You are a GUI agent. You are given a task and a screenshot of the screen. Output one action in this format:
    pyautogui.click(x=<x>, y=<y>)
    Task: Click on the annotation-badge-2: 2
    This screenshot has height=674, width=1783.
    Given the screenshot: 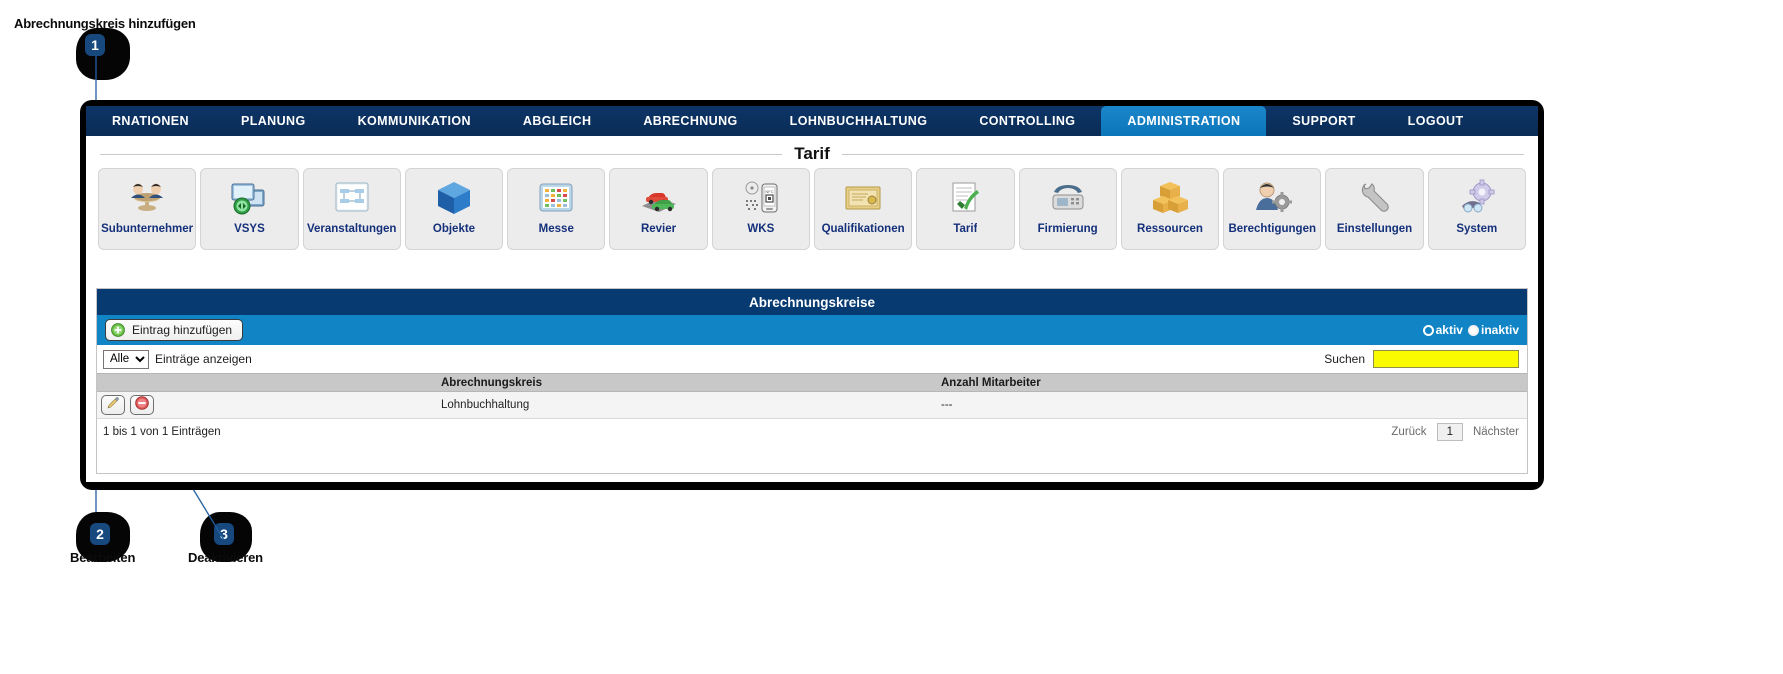 What is the action you would take?
    pyautogui.click(x=100, y=534)
    